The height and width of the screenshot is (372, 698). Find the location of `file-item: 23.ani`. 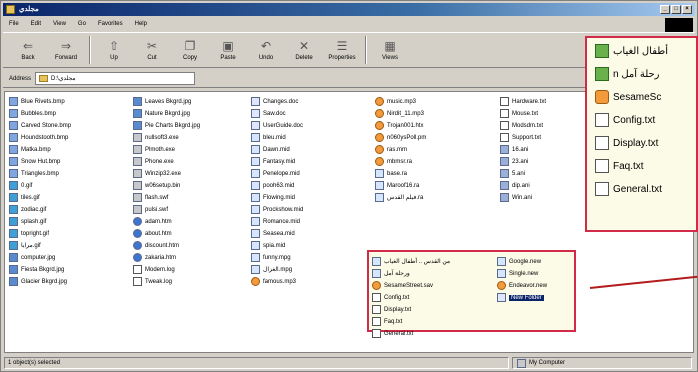

file-item: 23.ani is located at coordinates (523, 161).